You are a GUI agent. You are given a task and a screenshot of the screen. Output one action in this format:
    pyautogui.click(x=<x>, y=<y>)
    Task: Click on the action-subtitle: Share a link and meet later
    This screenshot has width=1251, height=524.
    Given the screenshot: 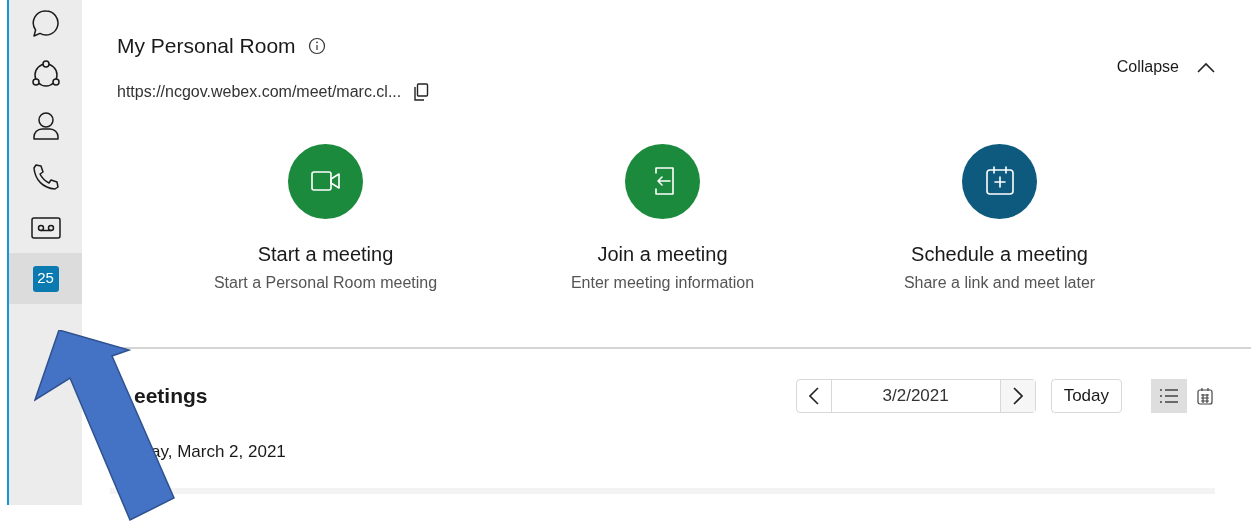 What is the action you would take?
    pyautogui.click(x=999, y=282)
    